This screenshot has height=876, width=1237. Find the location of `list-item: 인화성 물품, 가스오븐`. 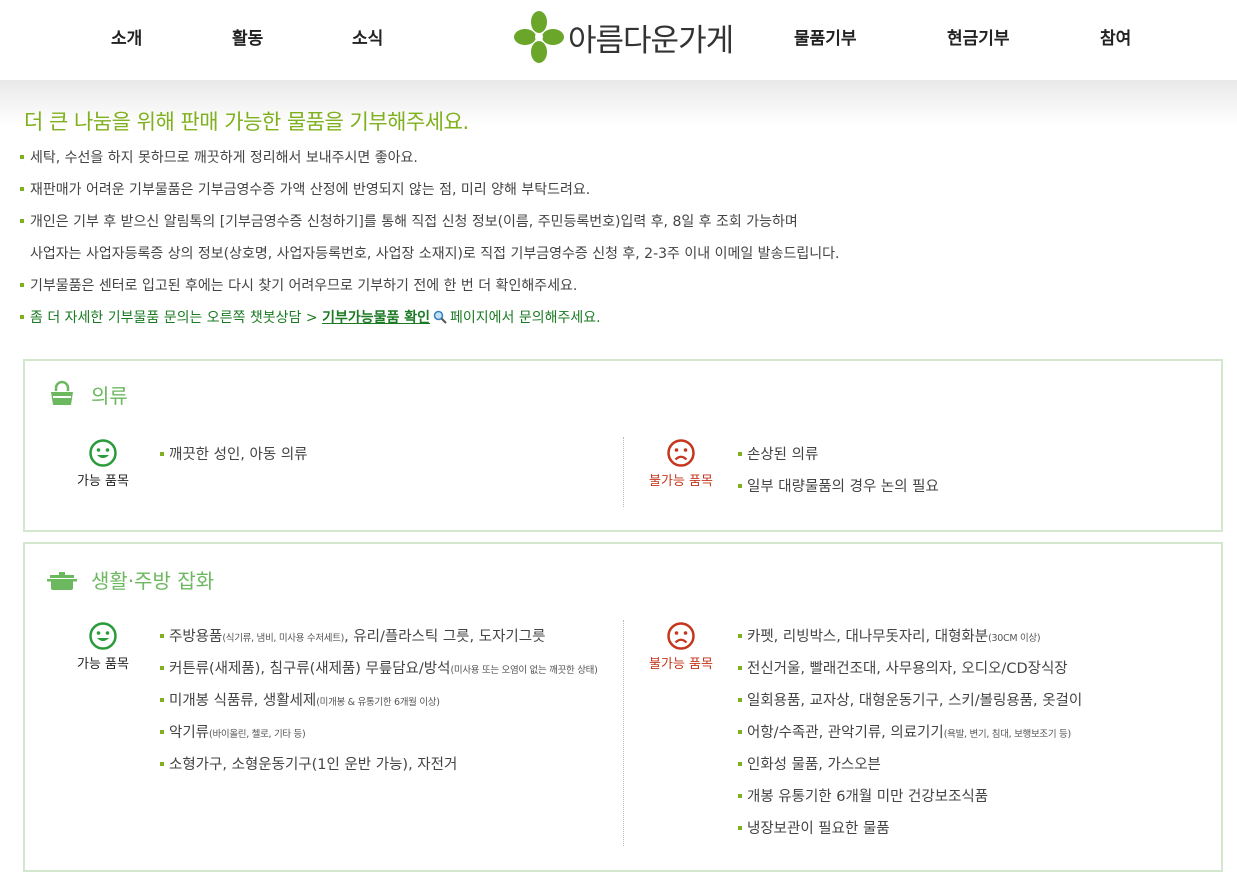

list-item: 인화성 물품, 가스오븐 is located at coordinates (910, 765).